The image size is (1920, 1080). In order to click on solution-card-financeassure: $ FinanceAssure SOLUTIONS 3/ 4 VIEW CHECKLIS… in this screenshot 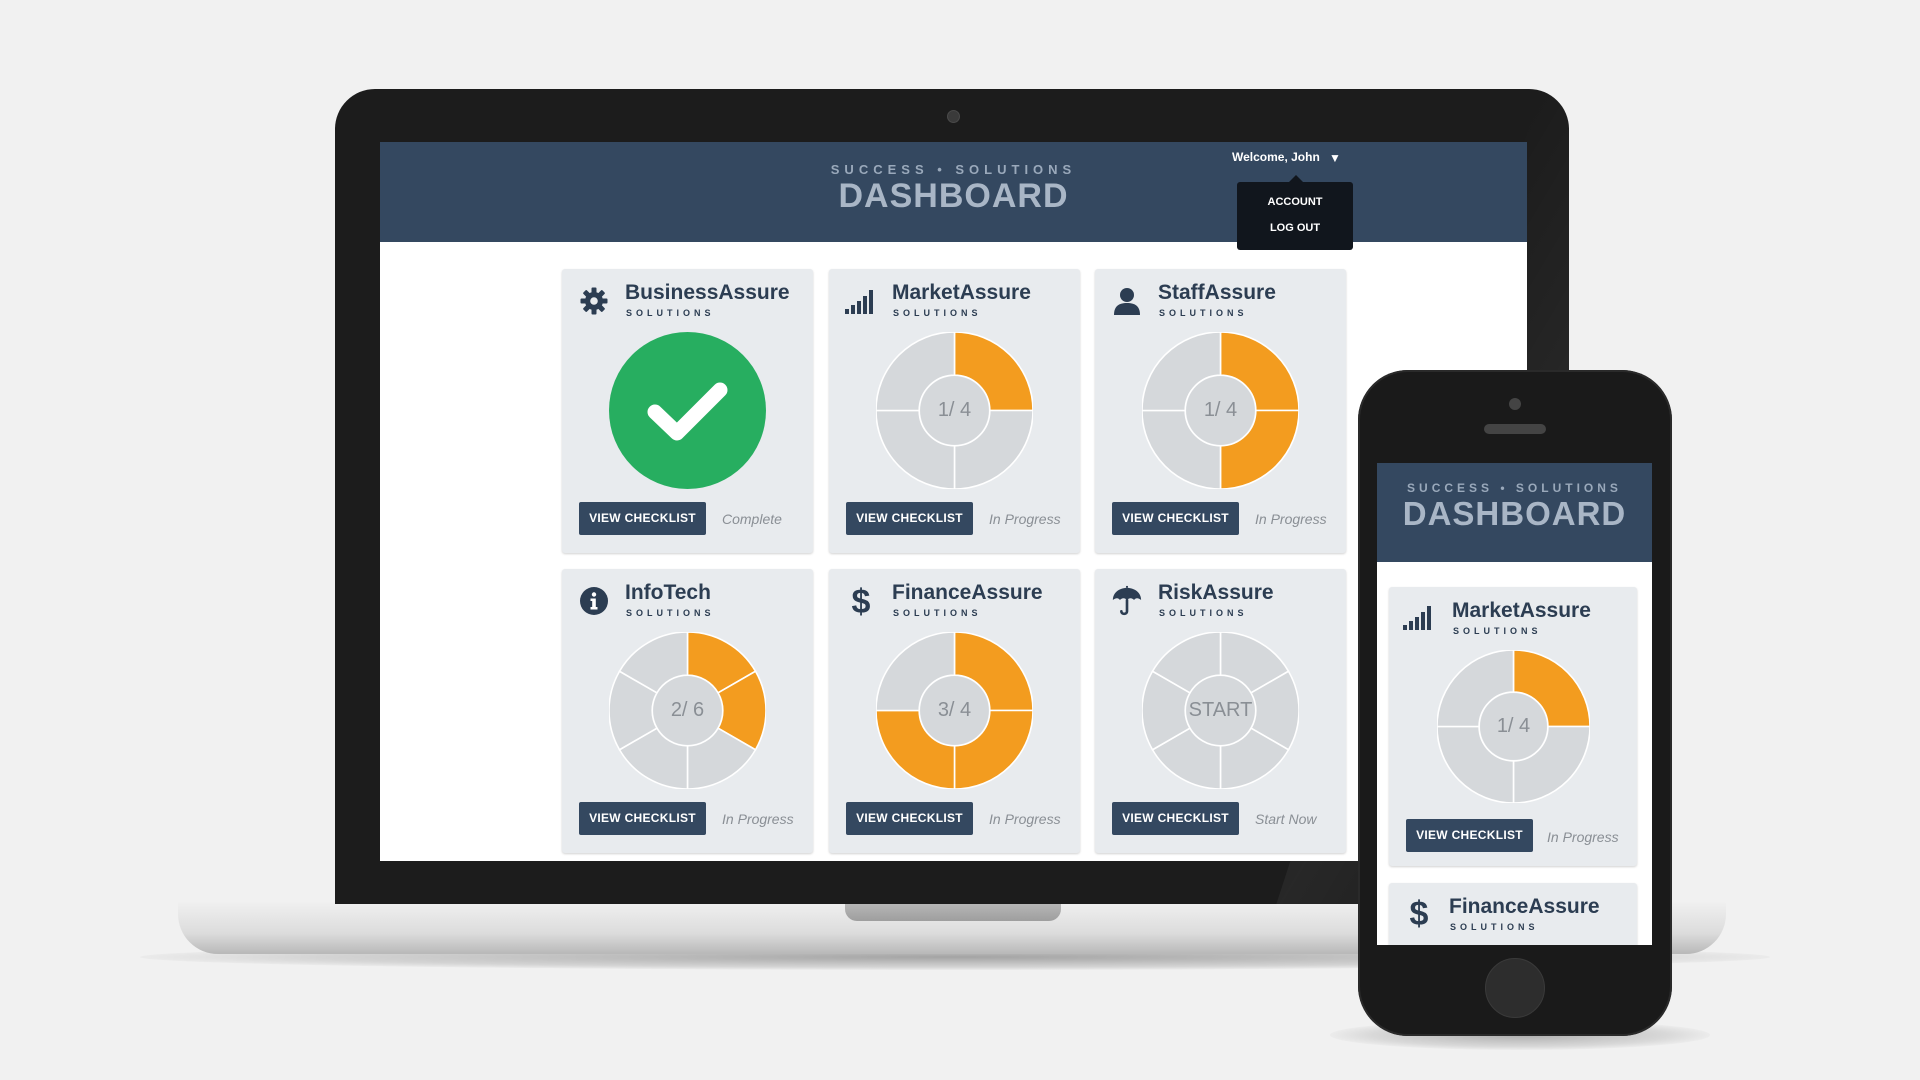, I will do `click(954, 711)`.